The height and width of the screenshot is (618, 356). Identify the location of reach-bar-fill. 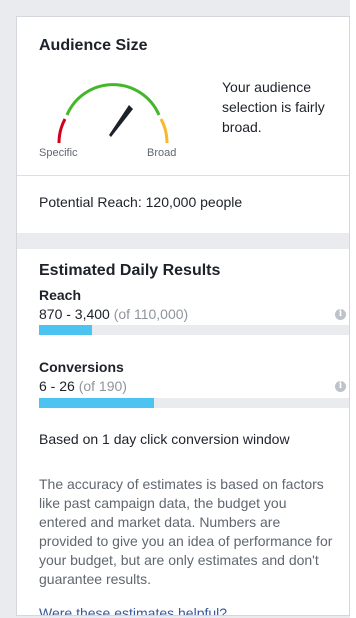
(66, 330).